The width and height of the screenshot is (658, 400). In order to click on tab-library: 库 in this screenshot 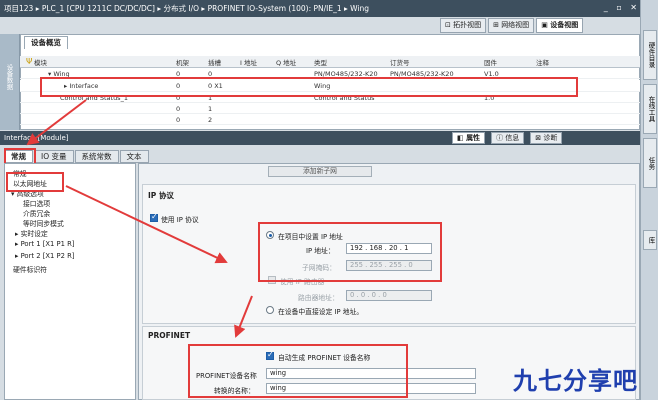, I will do `click(650, 240)`.